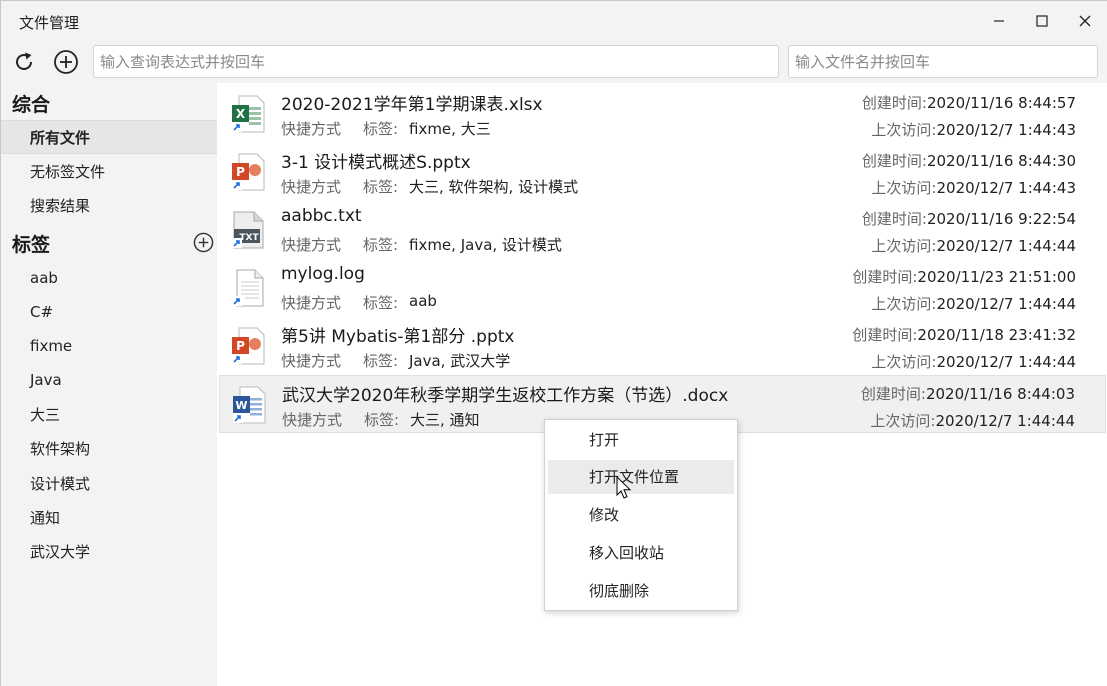  I want to click on sidebar-item-untagged-files: 无标签文件, so click(109, 172).